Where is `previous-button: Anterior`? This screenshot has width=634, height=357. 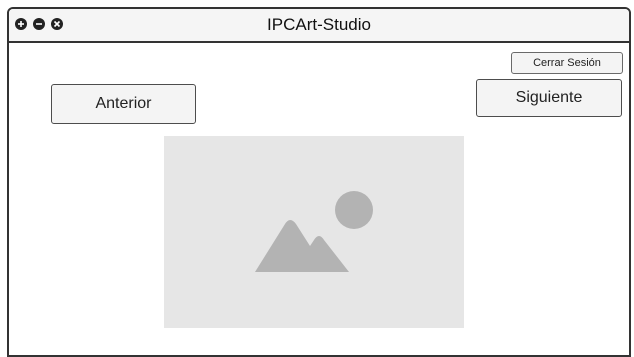 previous-button: Anterior is located at coordinates (123, 104).